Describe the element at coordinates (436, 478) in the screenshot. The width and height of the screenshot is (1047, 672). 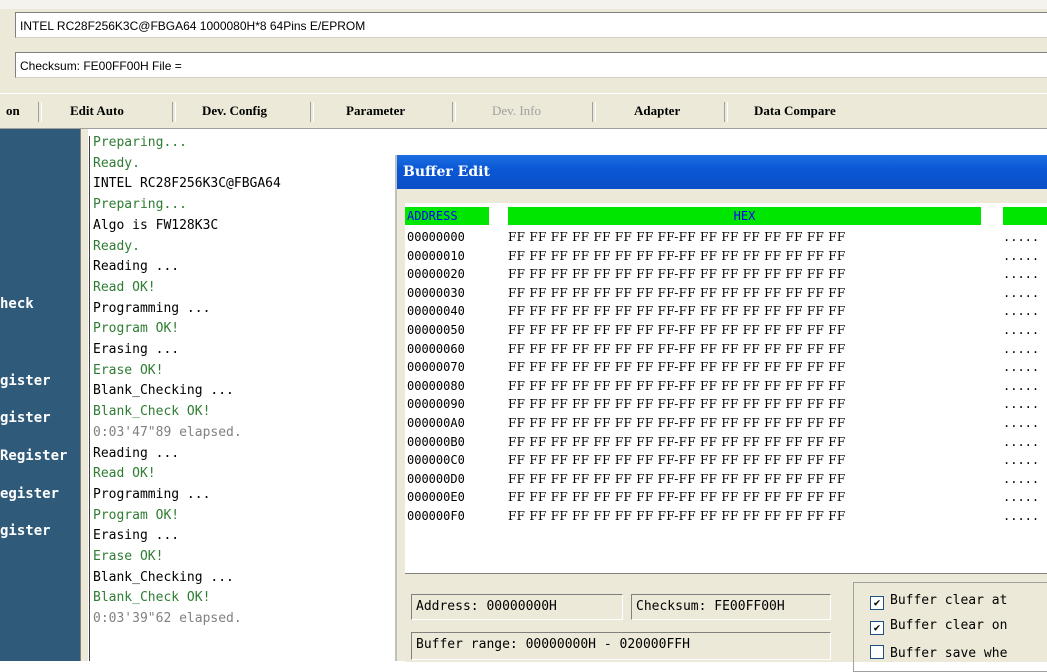
I see `row-address: 000000D0` at that location.